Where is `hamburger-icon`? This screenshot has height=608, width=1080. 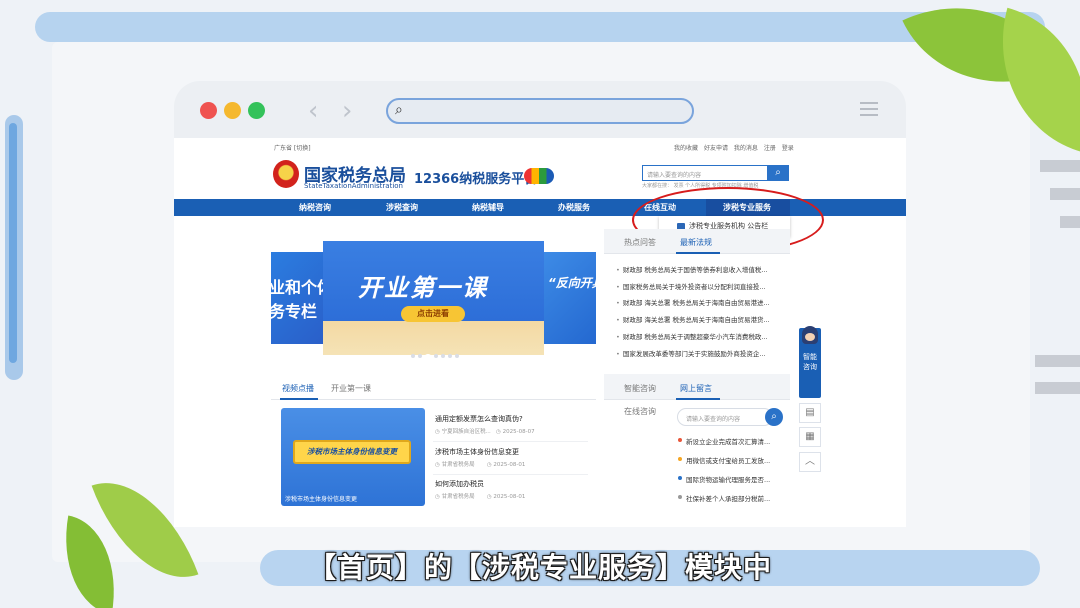
hamburger-icon is located at coordinates (869, 111).